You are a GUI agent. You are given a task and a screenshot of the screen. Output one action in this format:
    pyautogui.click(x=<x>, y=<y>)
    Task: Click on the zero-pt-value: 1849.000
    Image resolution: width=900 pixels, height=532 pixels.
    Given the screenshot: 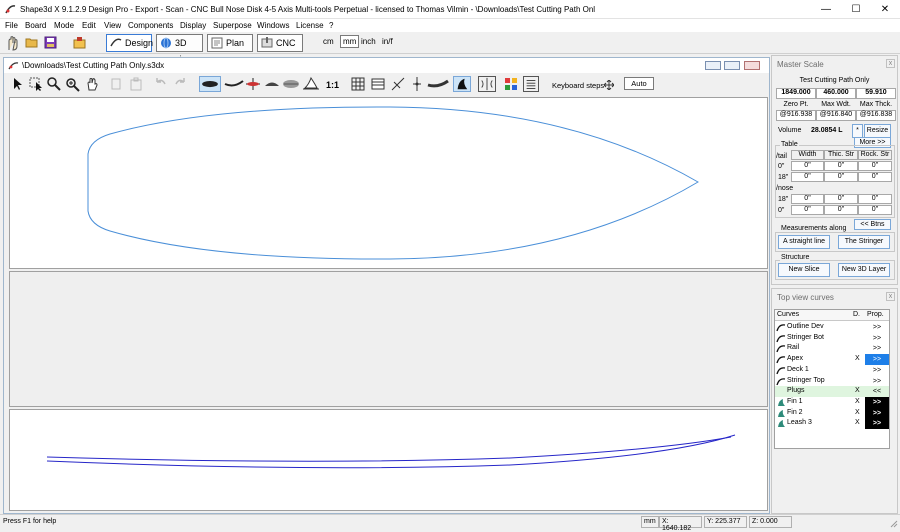 What is the action you would take?
    pyautogui.click(x=796, y=93)
    